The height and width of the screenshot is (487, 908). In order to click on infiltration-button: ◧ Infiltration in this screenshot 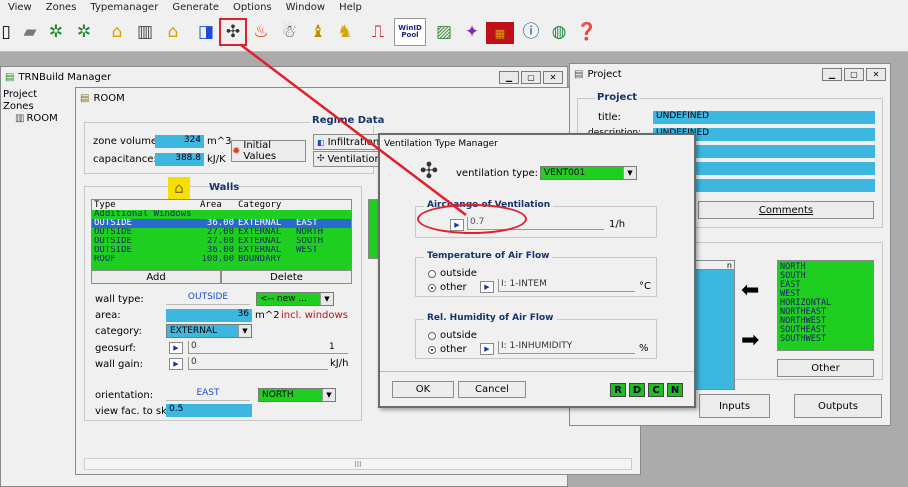, I will do `click(348, 142)`.